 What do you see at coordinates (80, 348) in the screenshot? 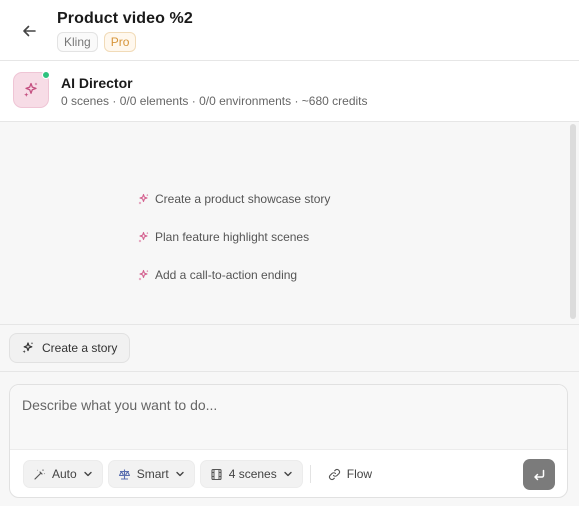
I see `create-story-label: Create a story` at bounding box center [80, 348].